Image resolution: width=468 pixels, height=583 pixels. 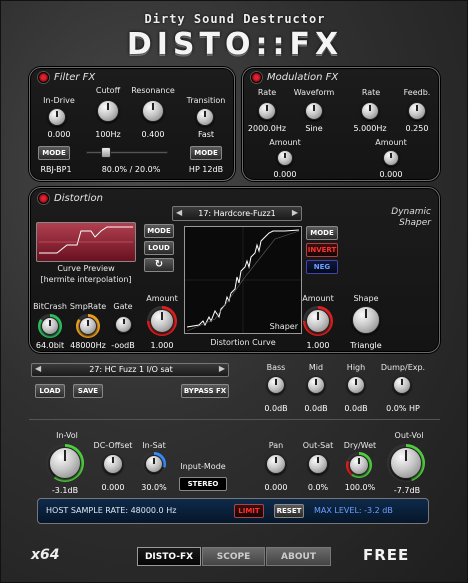 What do you see at coordinates (243, 342) in the screenshot?
I see `distortion-curve-label: Distortion Curve` at bounding box center [243, 342].